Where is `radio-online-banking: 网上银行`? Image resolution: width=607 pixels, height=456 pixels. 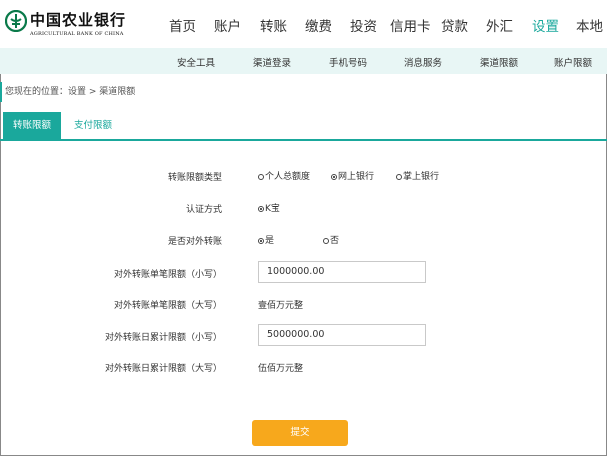
radio-online-banking: 网上银行 is located at coordinates (352, 175).